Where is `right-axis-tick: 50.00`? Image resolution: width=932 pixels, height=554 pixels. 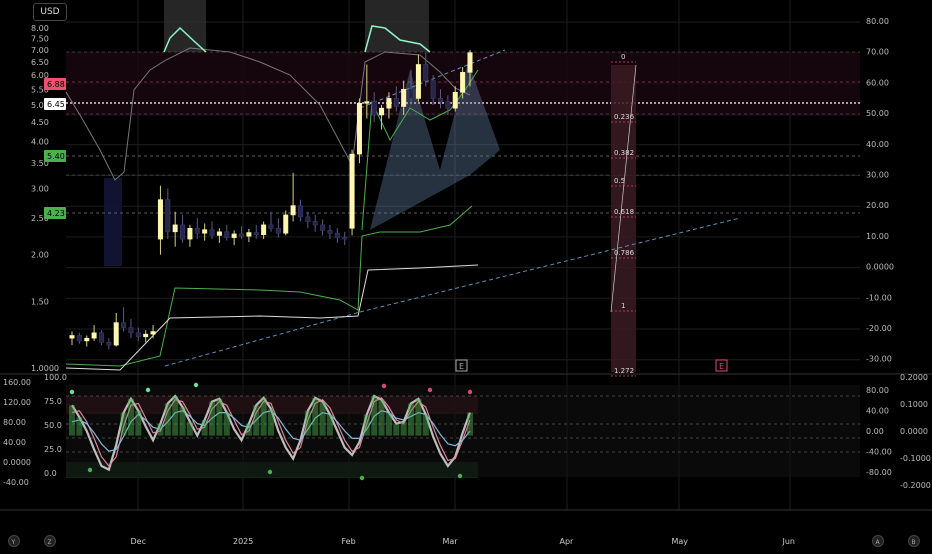
right-axis-tick: 50.00 is located at coordinates (877, 113).